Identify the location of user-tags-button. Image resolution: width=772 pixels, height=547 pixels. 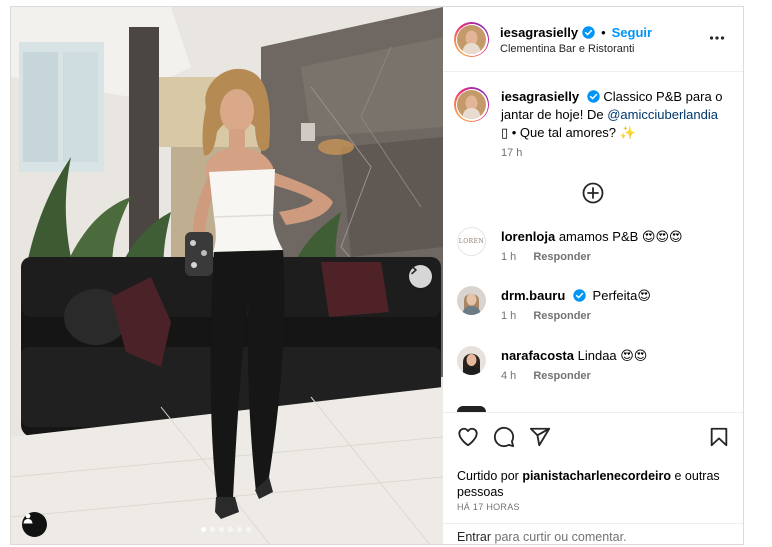
(34, 524).